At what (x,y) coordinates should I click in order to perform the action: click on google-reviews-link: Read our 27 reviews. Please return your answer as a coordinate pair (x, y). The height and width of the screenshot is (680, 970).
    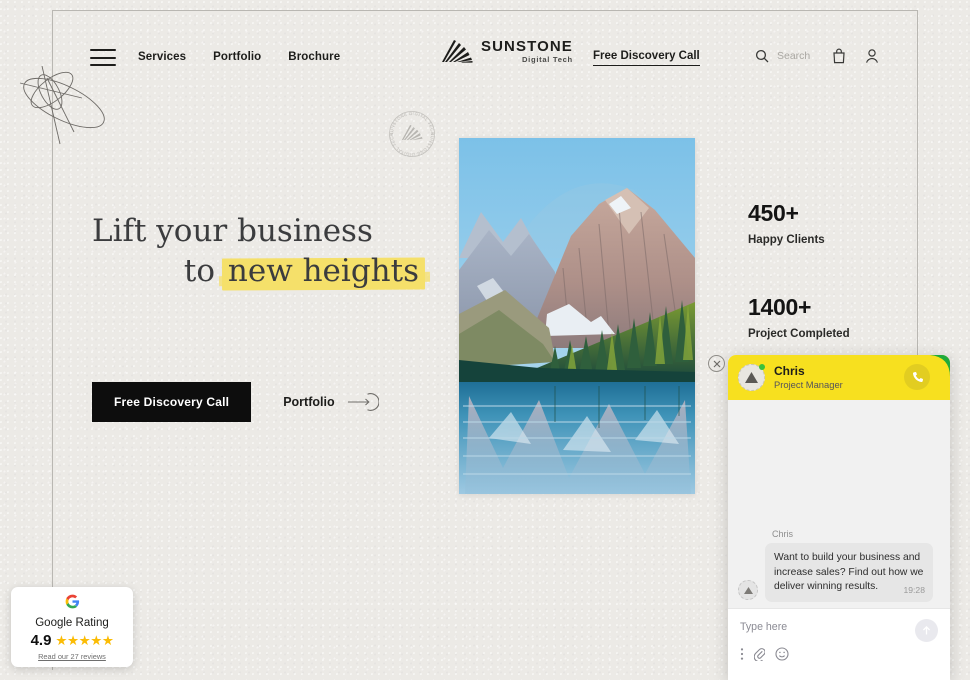
    Looking at the image, I should click on (72, 656).